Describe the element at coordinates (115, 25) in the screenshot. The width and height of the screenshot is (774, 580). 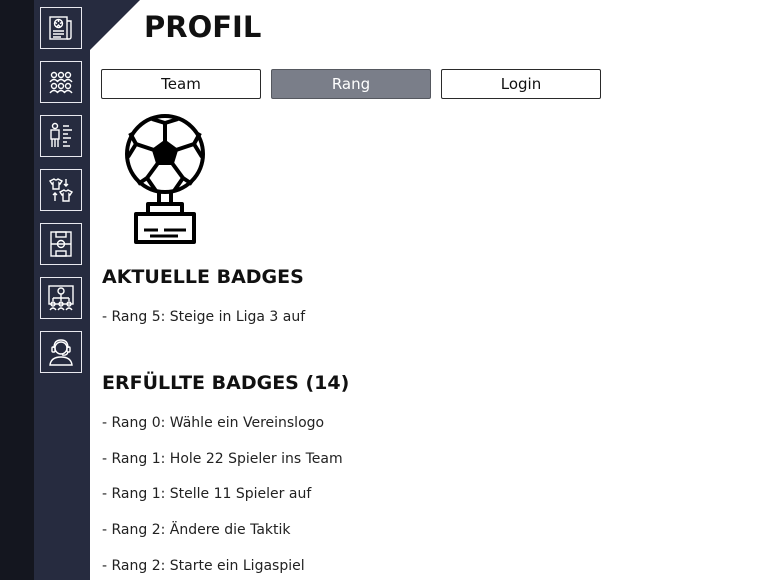
I see `header-corner-accent` at that location.